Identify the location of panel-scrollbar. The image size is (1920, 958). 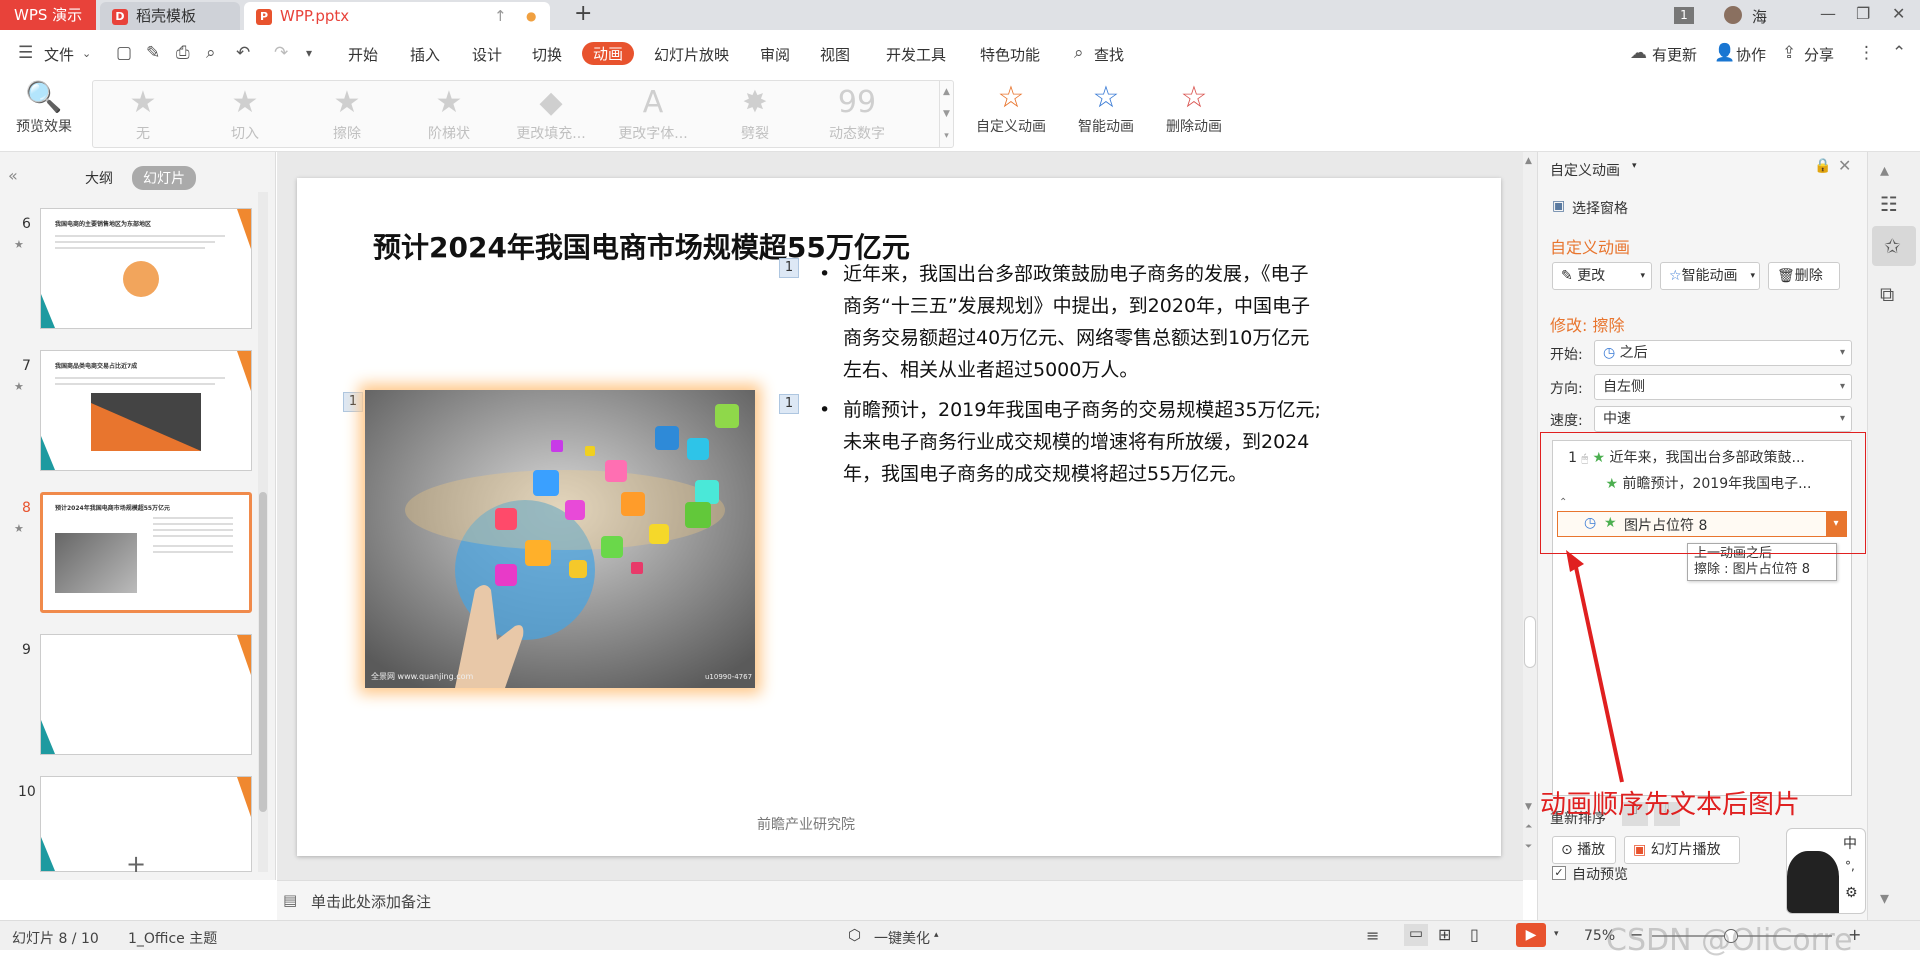
(263, 532).